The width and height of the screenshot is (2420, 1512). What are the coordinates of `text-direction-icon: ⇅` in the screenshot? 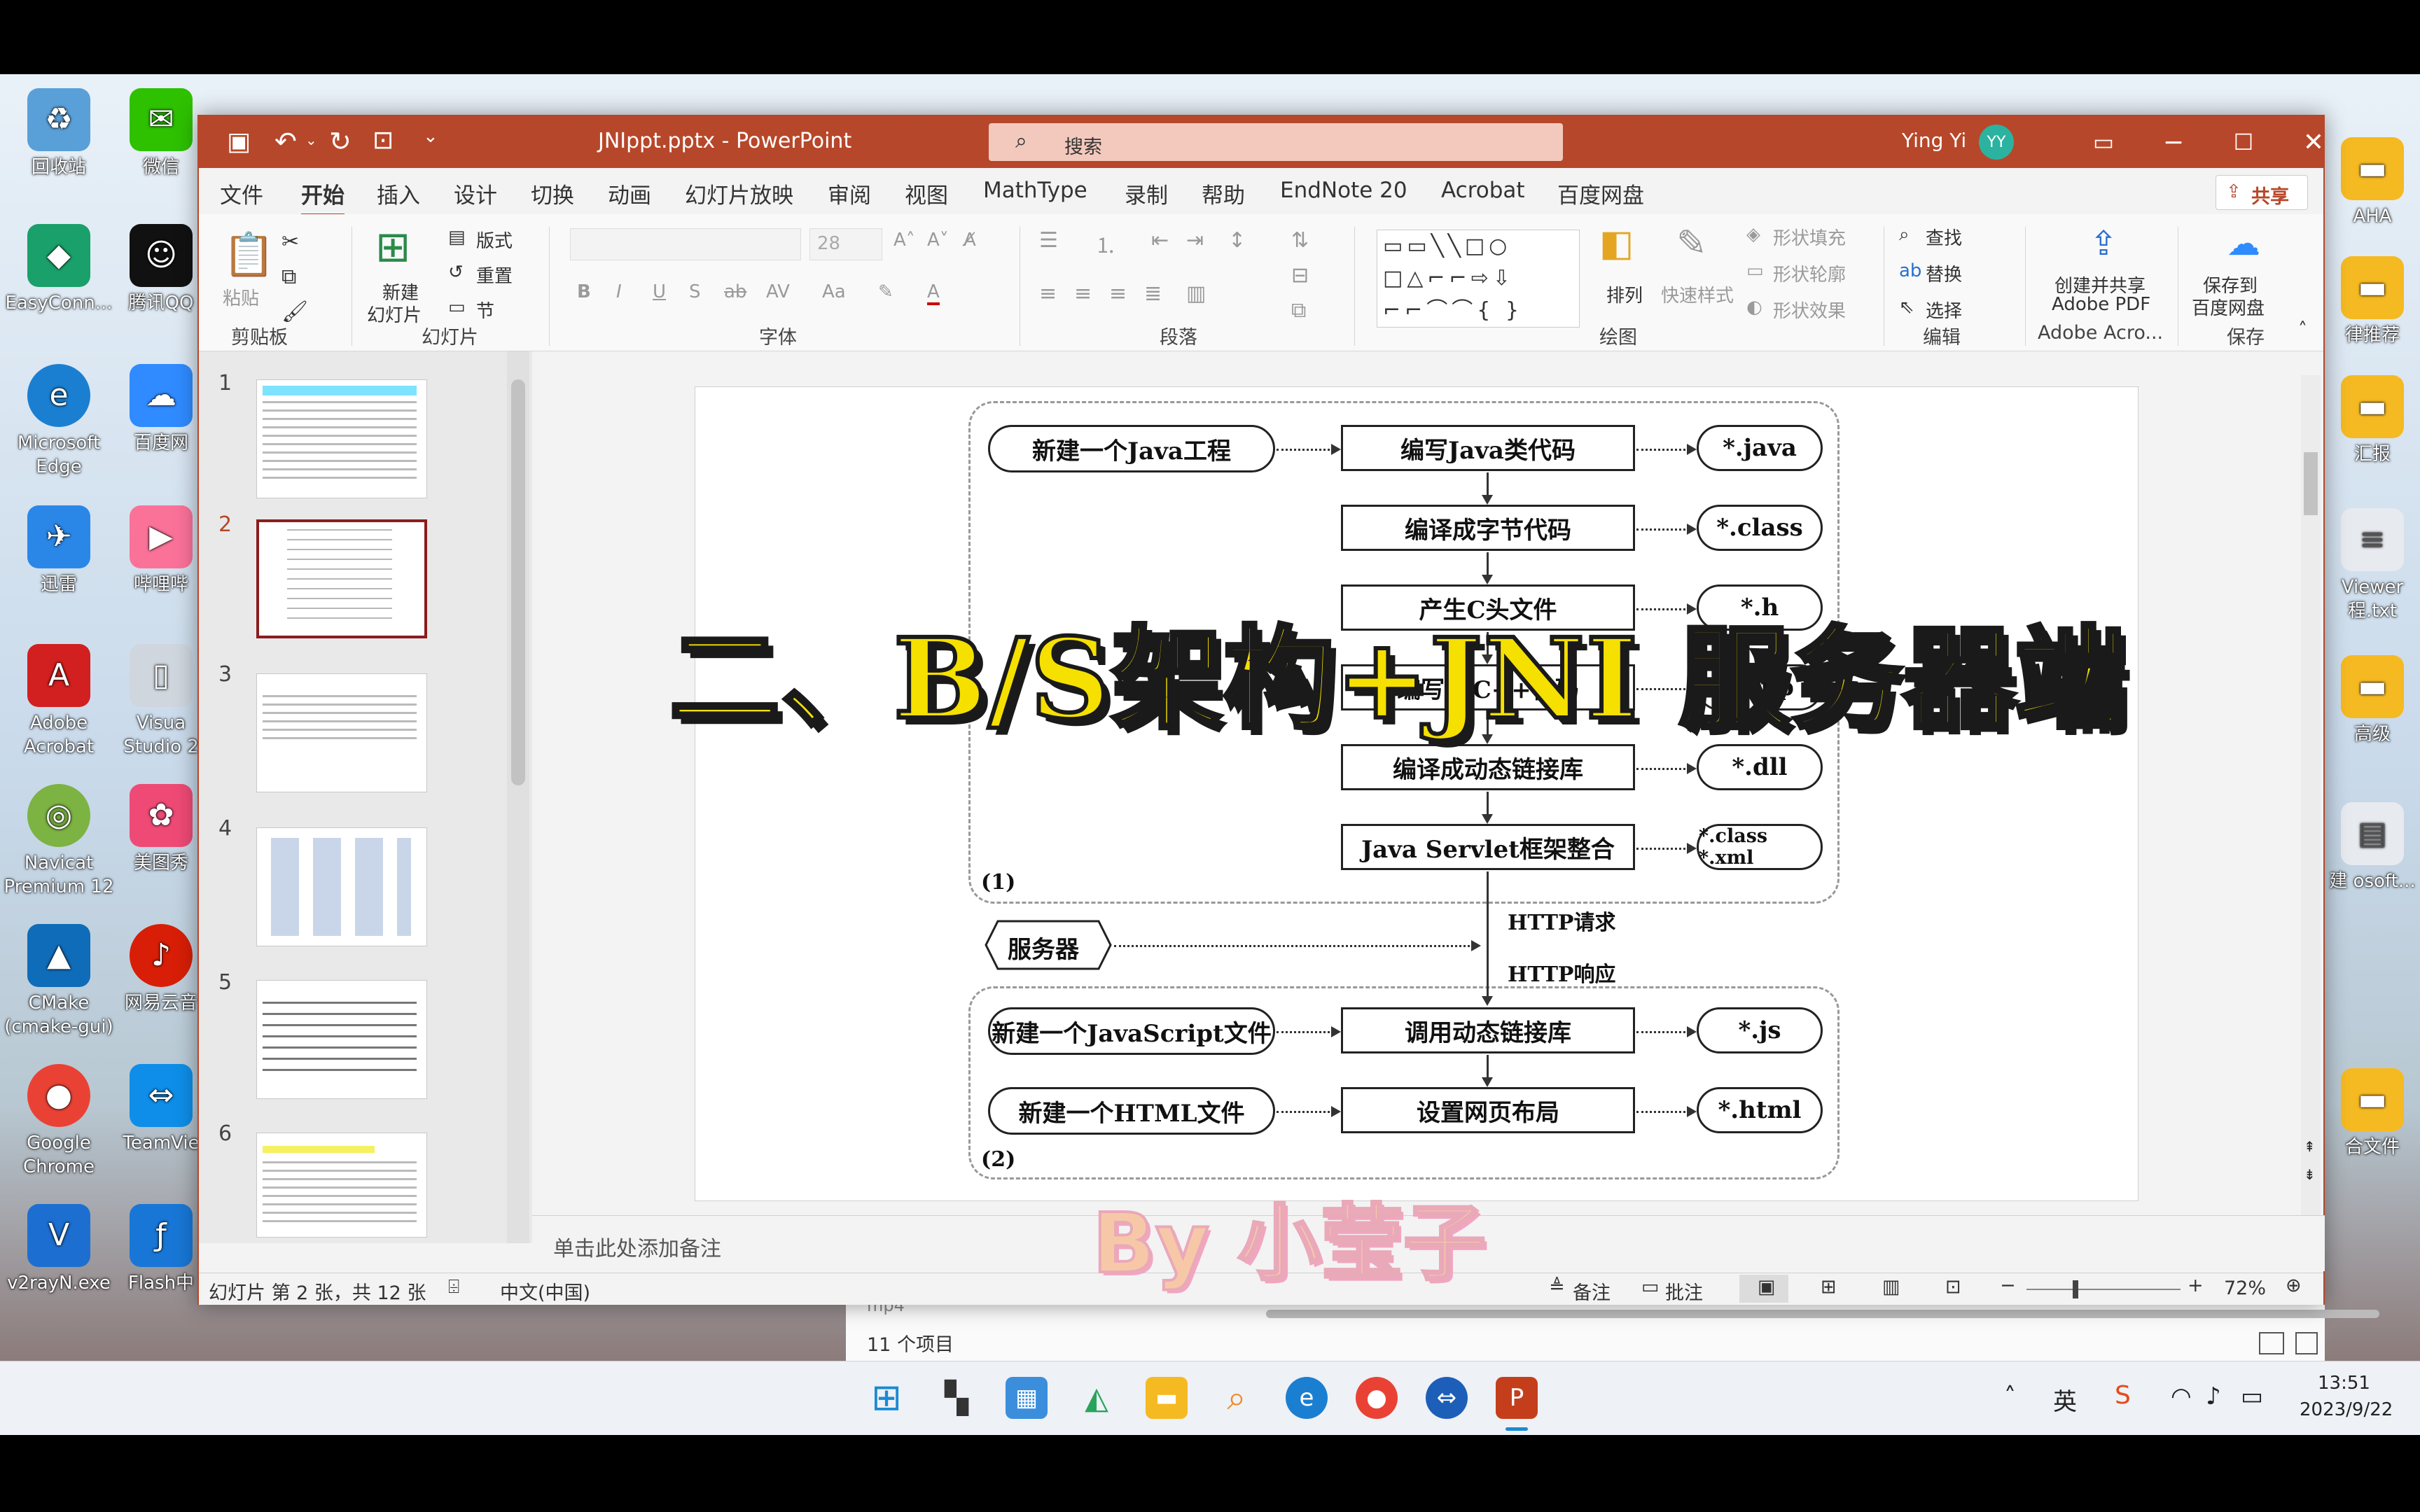 It's located at (1300, 240).